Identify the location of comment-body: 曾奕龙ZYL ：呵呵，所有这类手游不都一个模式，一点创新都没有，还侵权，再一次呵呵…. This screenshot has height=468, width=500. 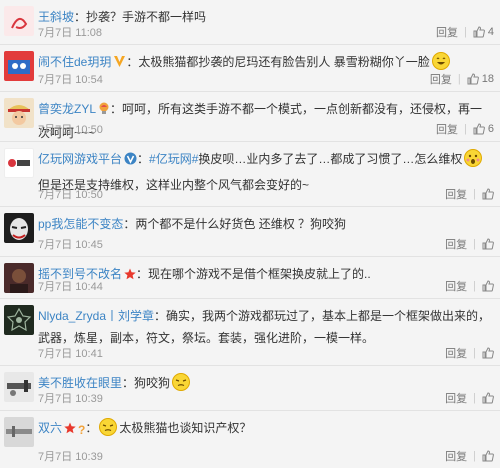
(266, 121).